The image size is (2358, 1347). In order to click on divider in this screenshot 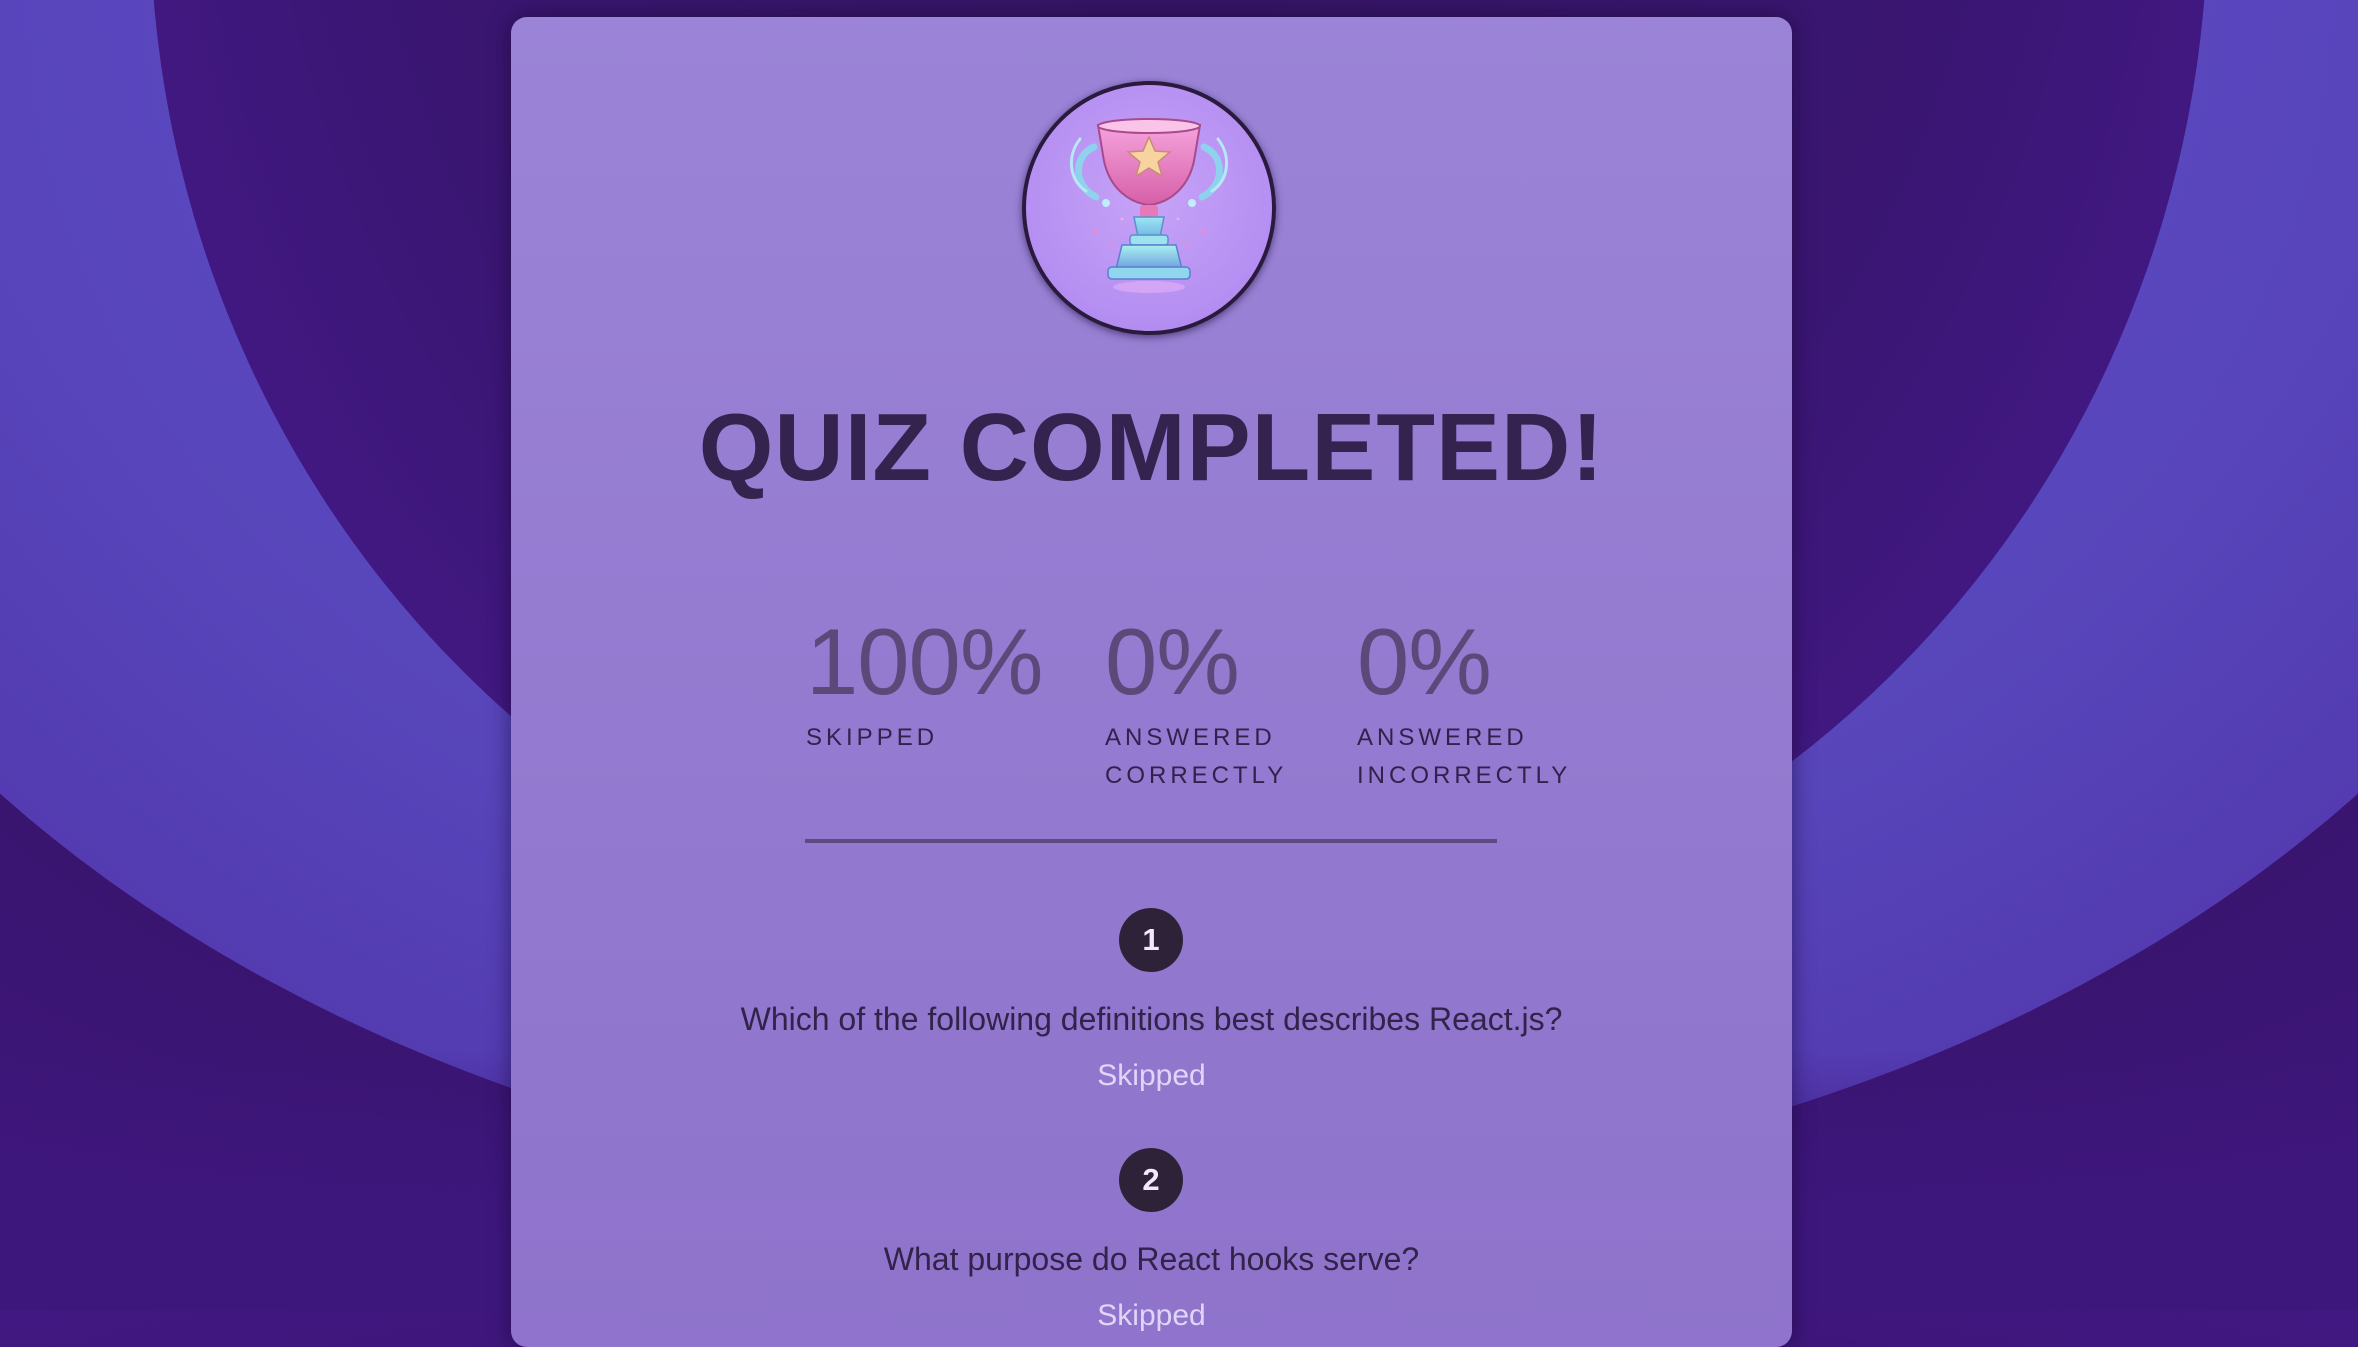, I will do `click(1151, 841)`.